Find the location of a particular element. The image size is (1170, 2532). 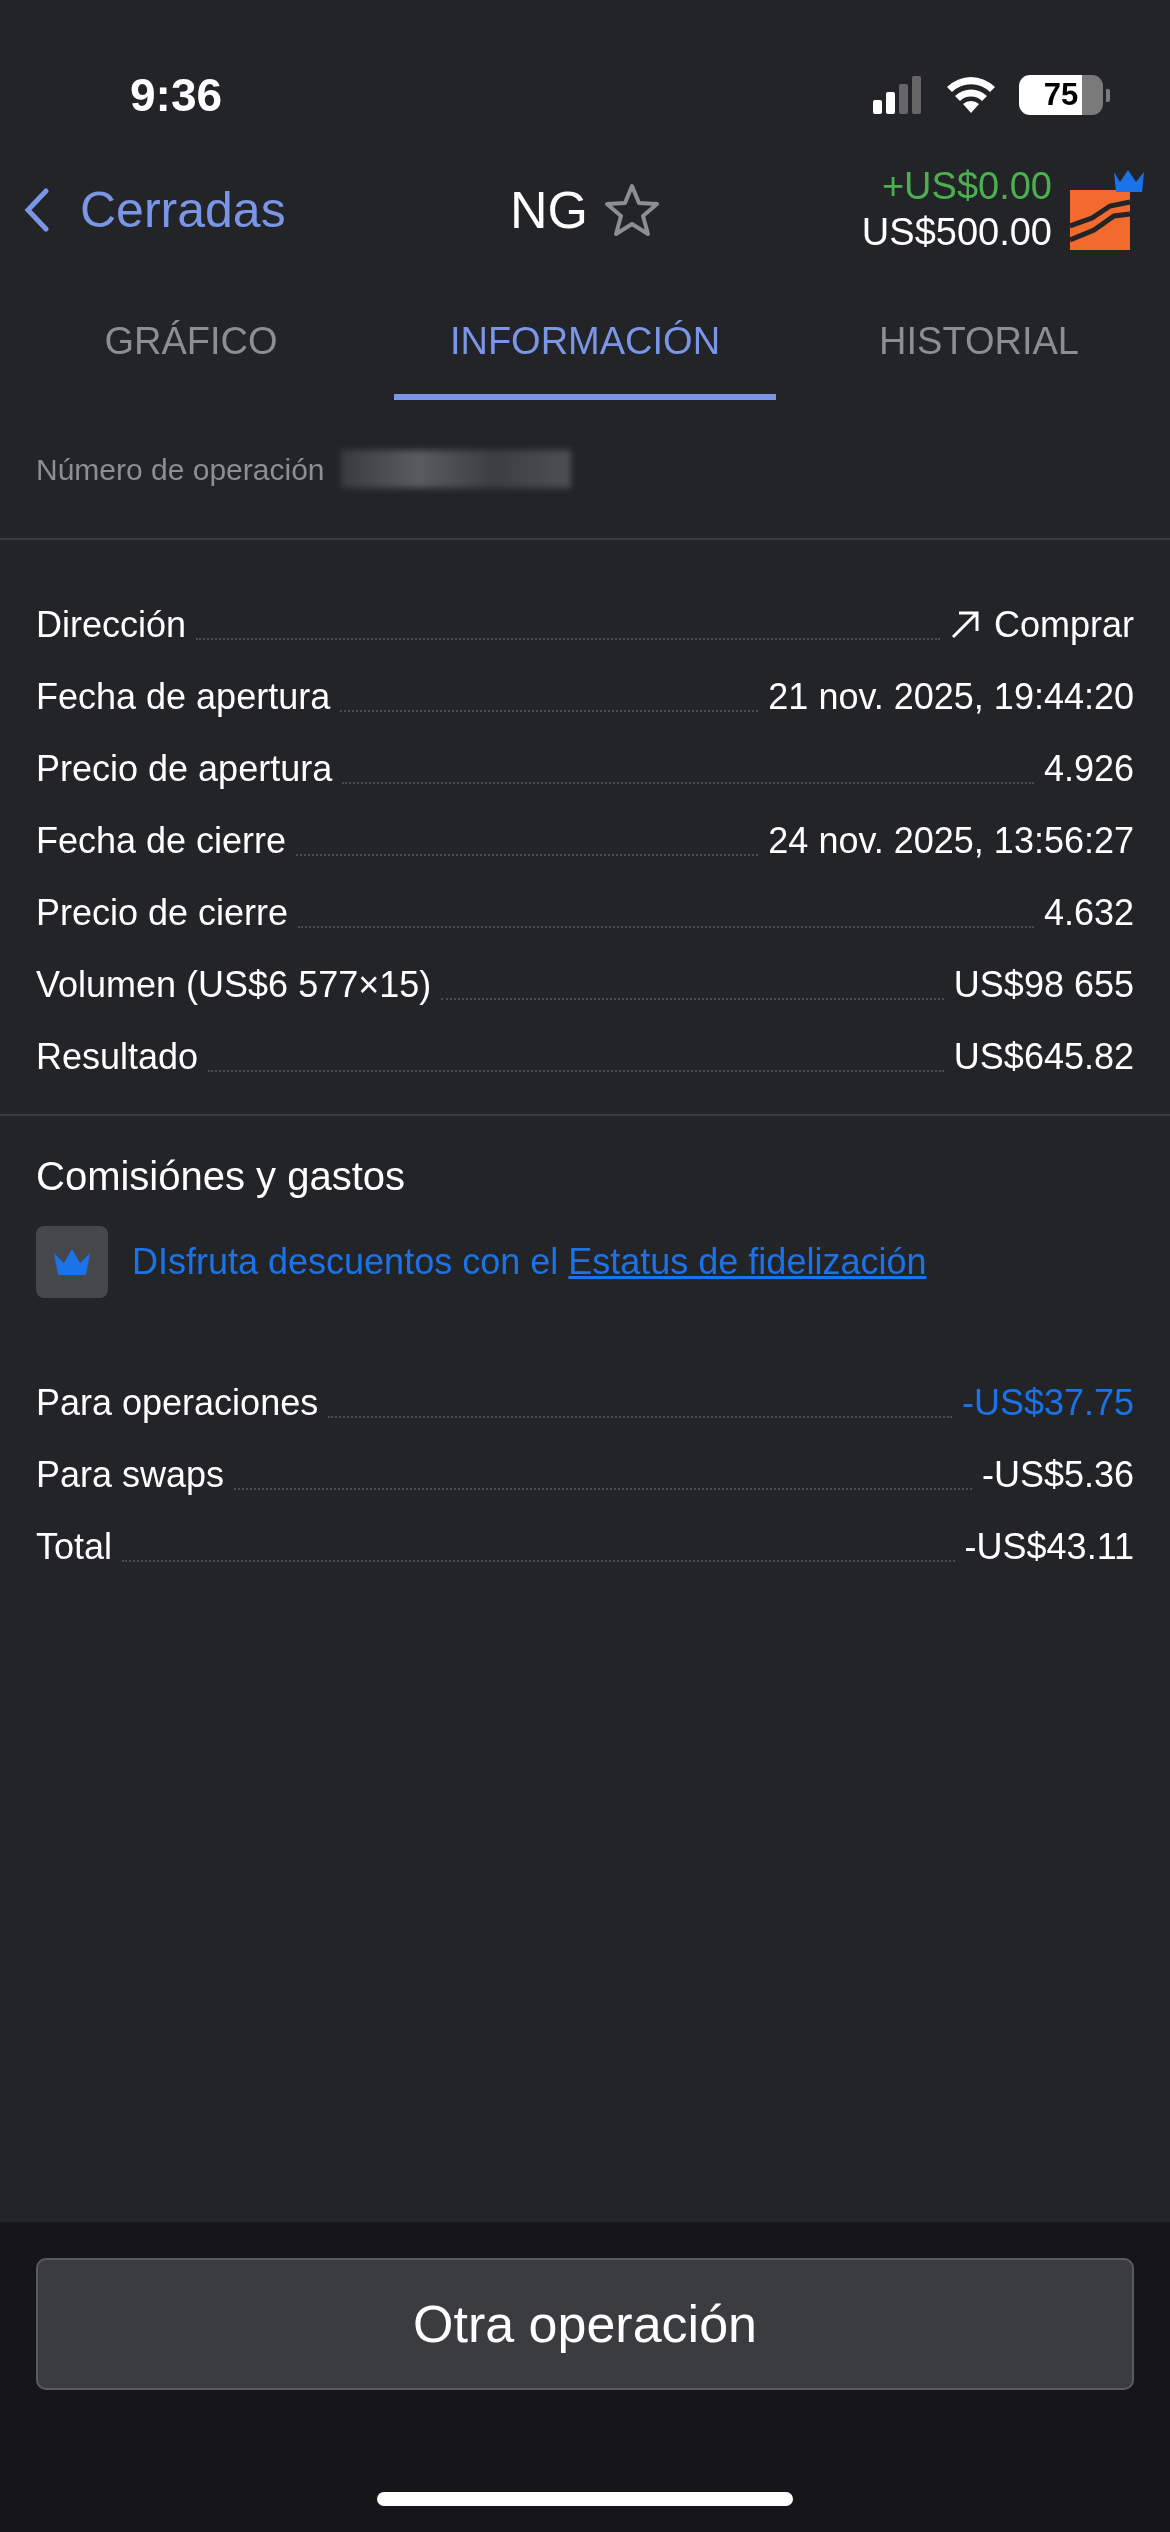

promo-text: DIsfruta descuentos con el Estatus de fidelización is located at coordinates (529, 1262).